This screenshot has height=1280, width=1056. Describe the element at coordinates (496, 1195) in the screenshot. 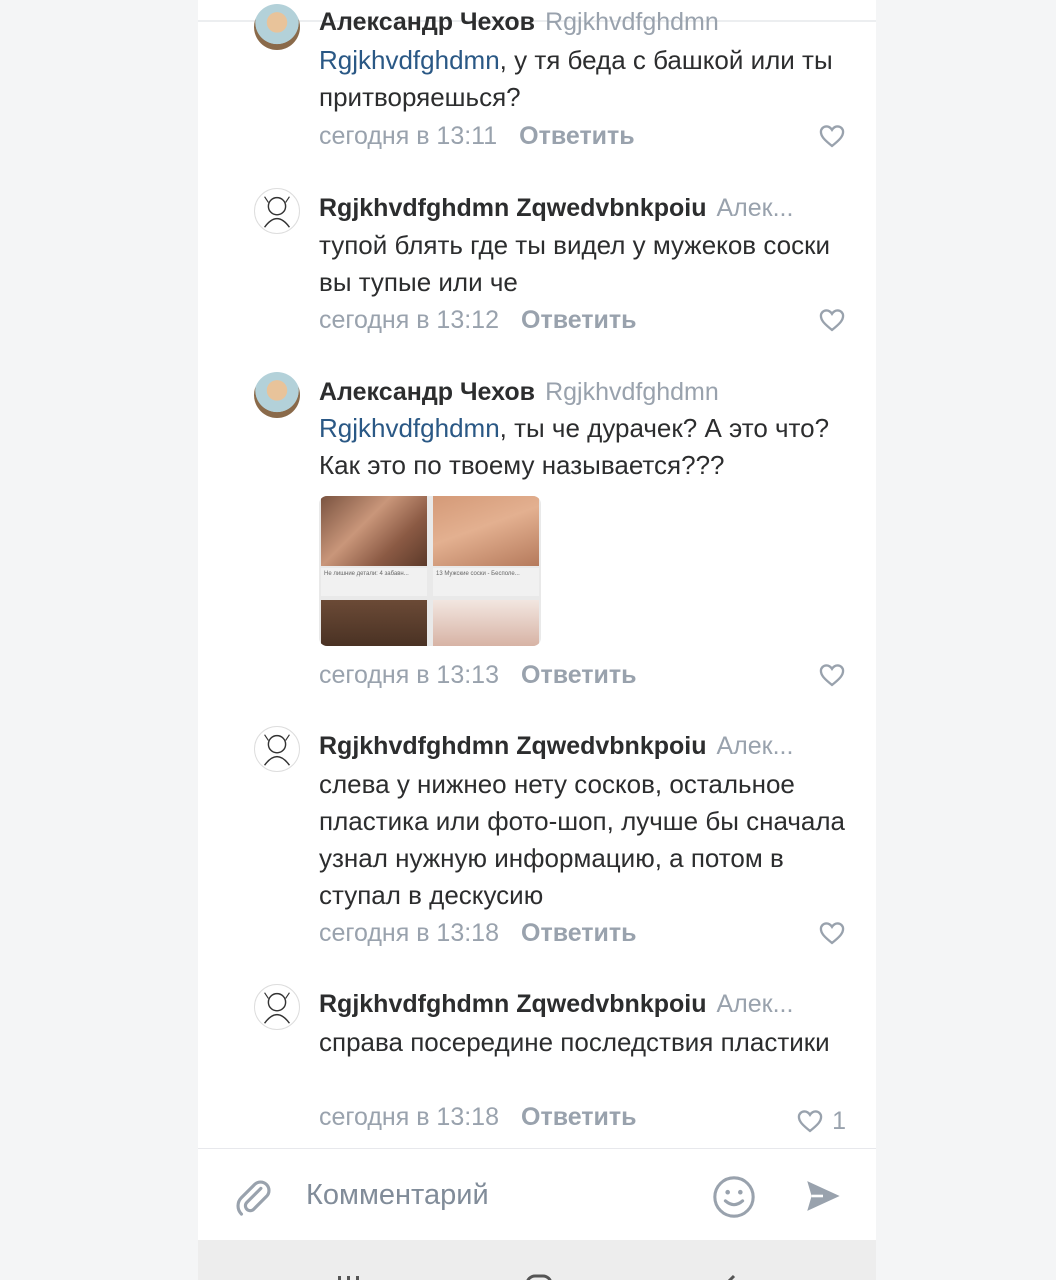

I see `comment-input` at that location.